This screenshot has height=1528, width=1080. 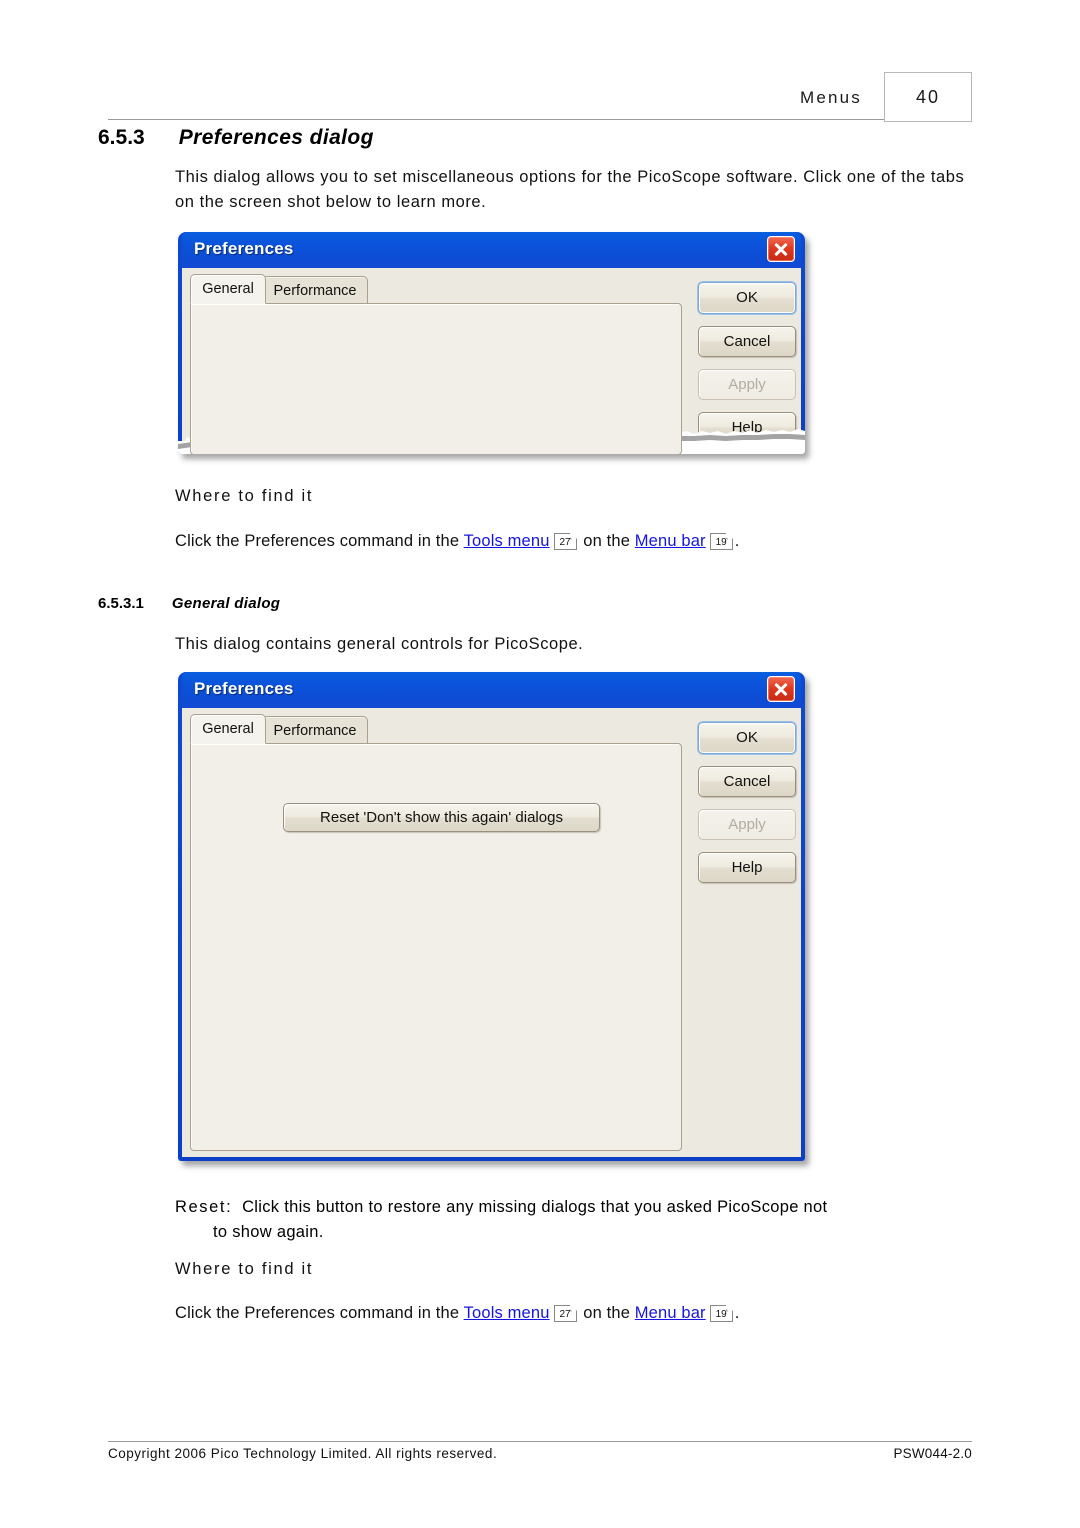 What do you see at coordinates (503, 119) in the screenshot?
I see `header-divider` at bounding box center [503, 119].